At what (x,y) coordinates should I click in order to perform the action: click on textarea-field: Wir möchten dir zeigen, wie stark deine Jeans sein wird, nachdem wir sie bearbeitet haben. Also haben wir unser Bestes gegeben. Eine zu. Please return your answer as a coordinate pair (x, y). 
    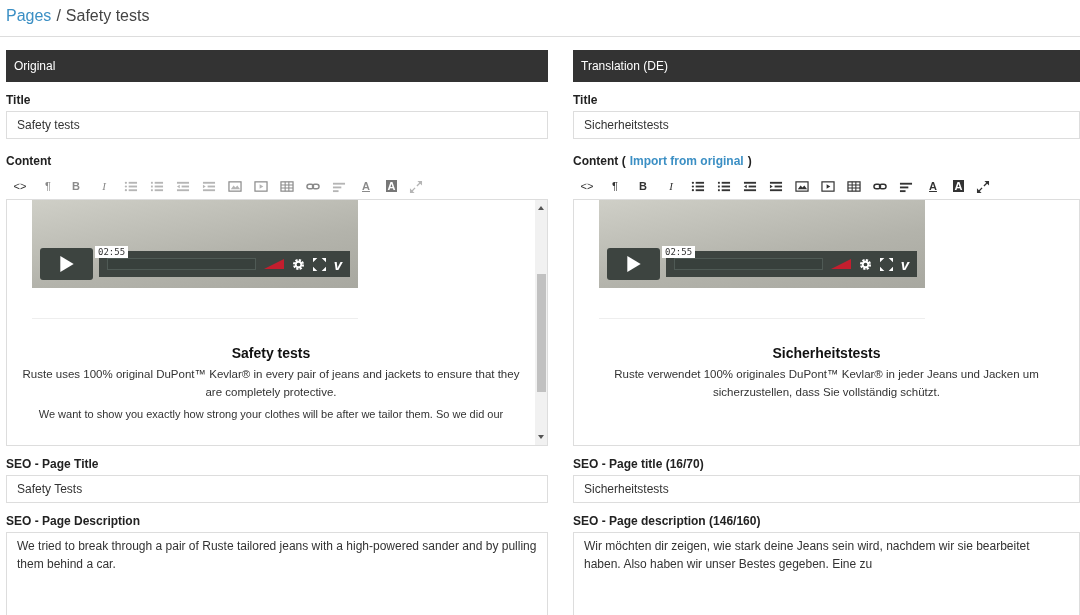
    Looking at the image, I should click on (826, 573).